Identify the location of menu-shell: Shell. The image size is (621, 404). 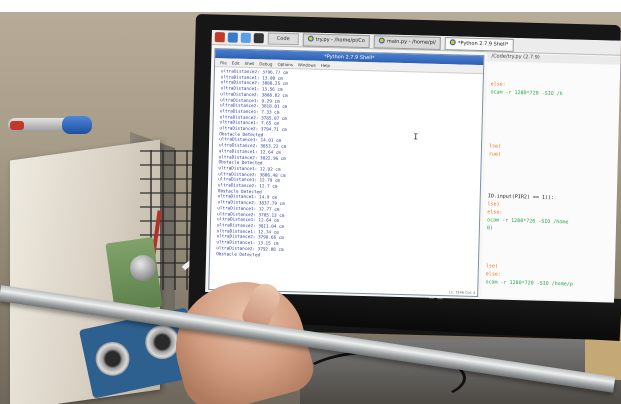
(250, 62).